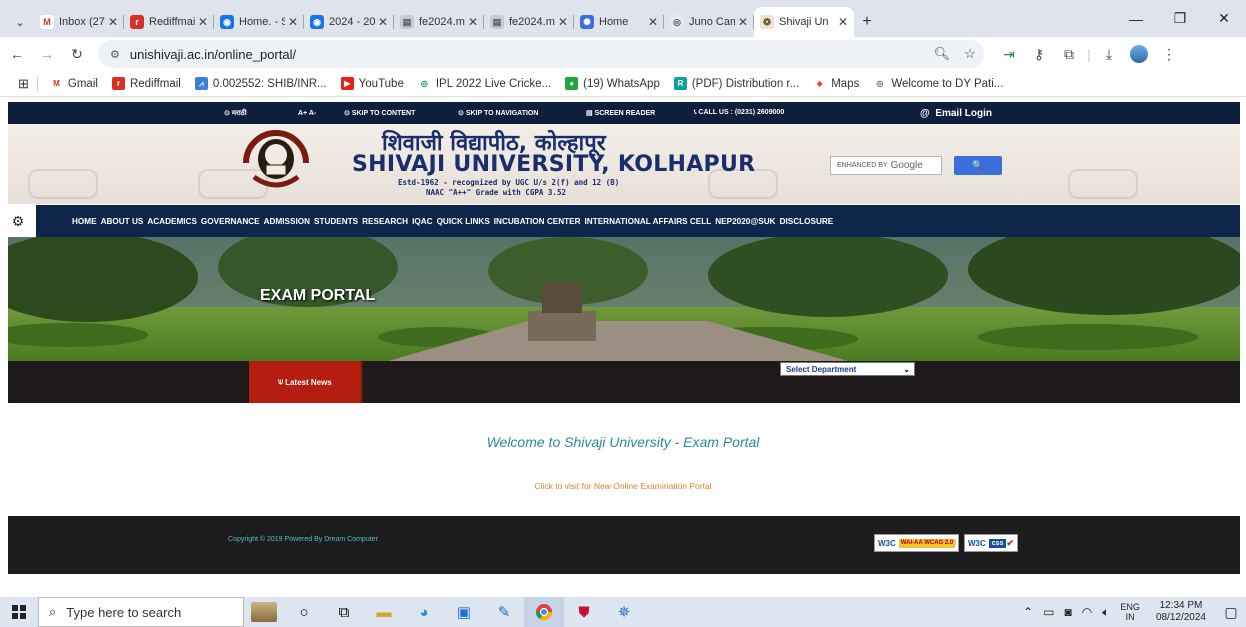 The width and height of the screenshot is (1246, 627). I want to click on department-select: Select Department ⌄, so click(847, 369).